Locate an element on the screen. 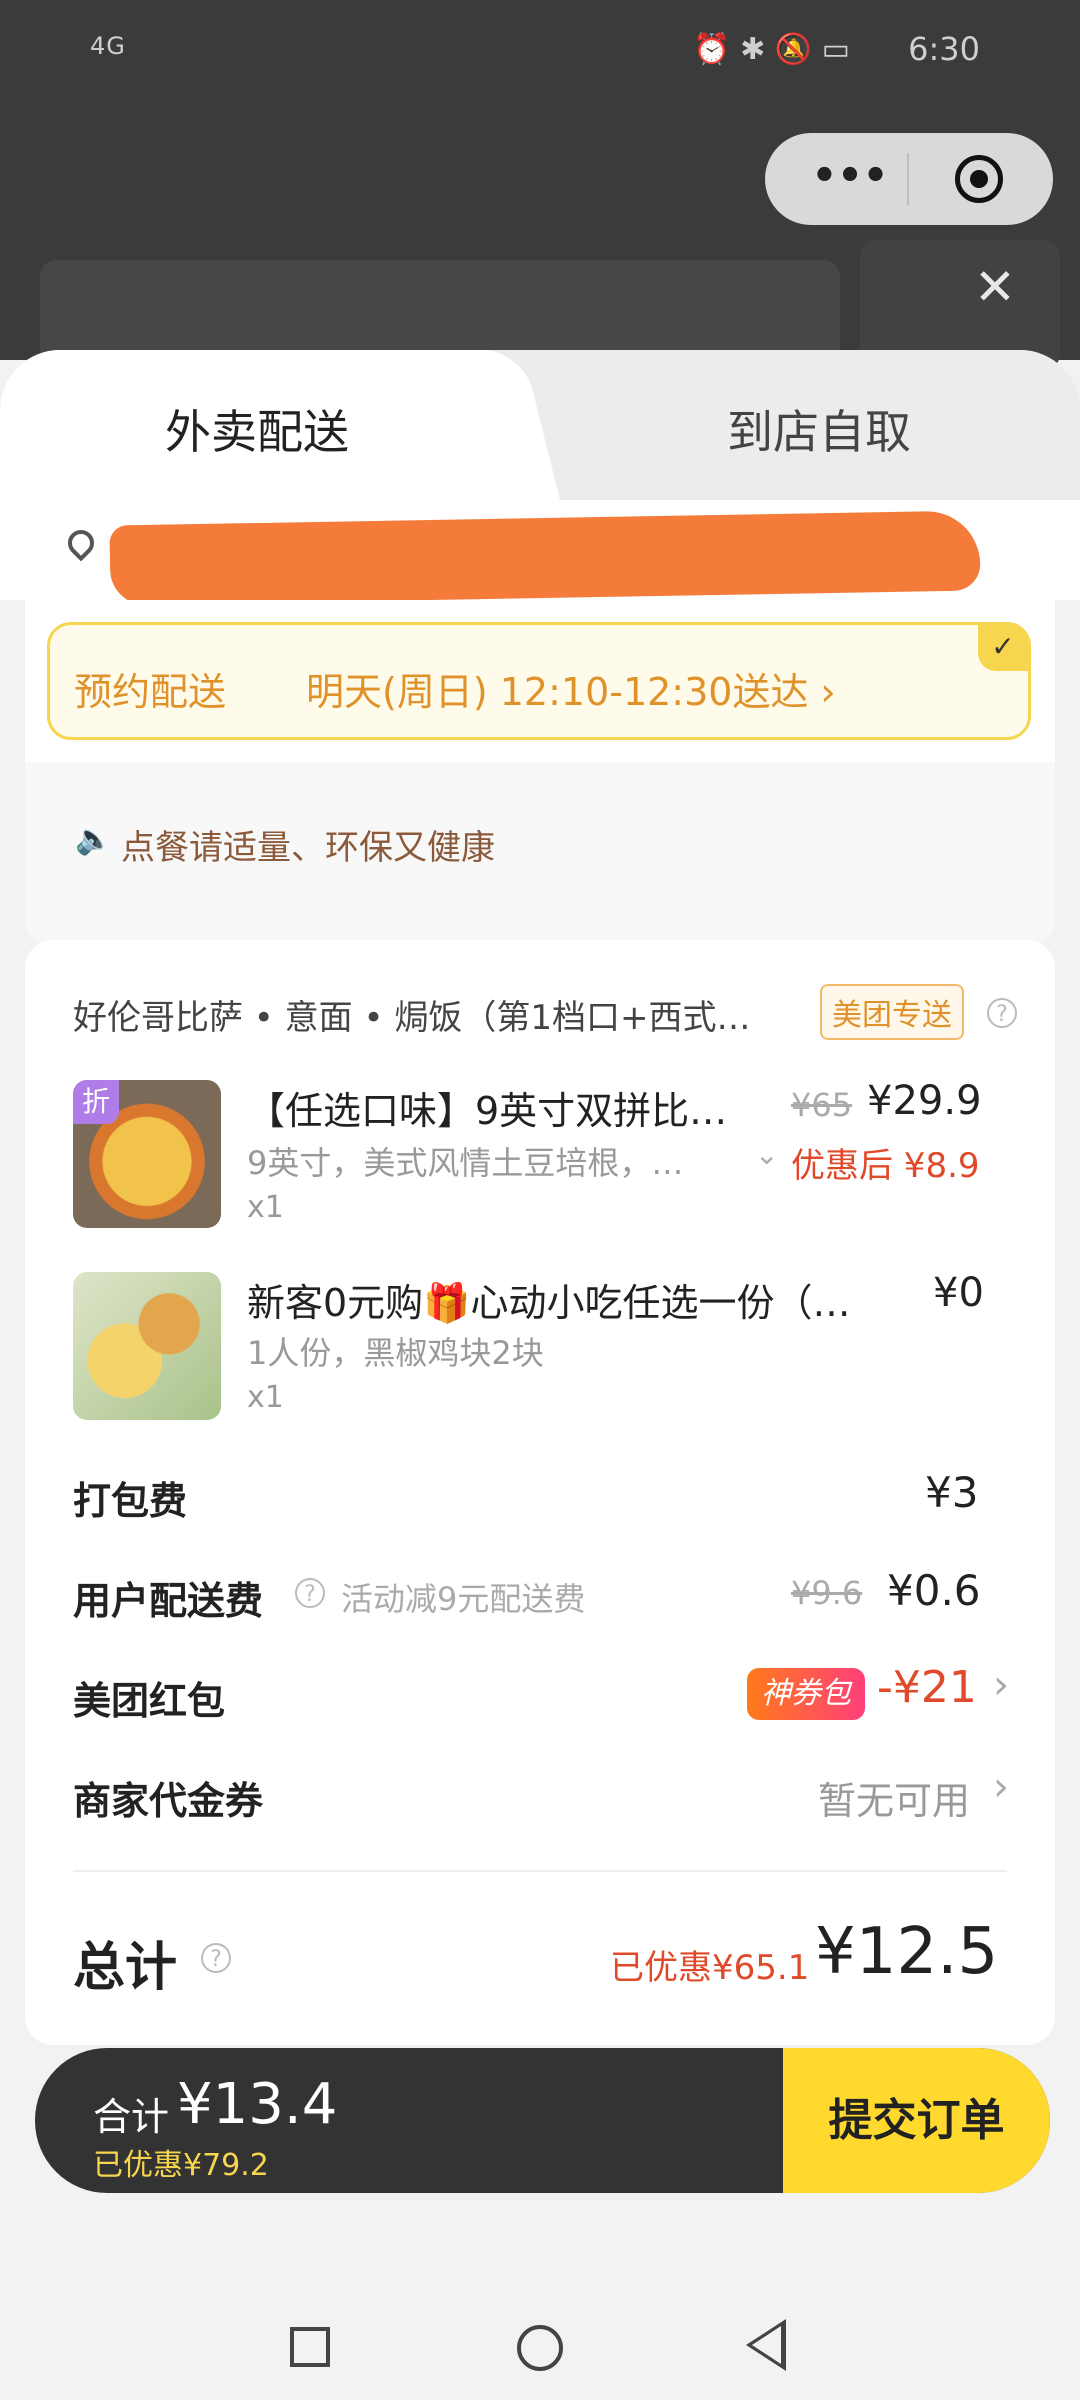 Image resolution: width=1080 pixels, height=2400 pixels. tip-text: 点餐请适量、环保又健康 is located at coordinates (308, 848).